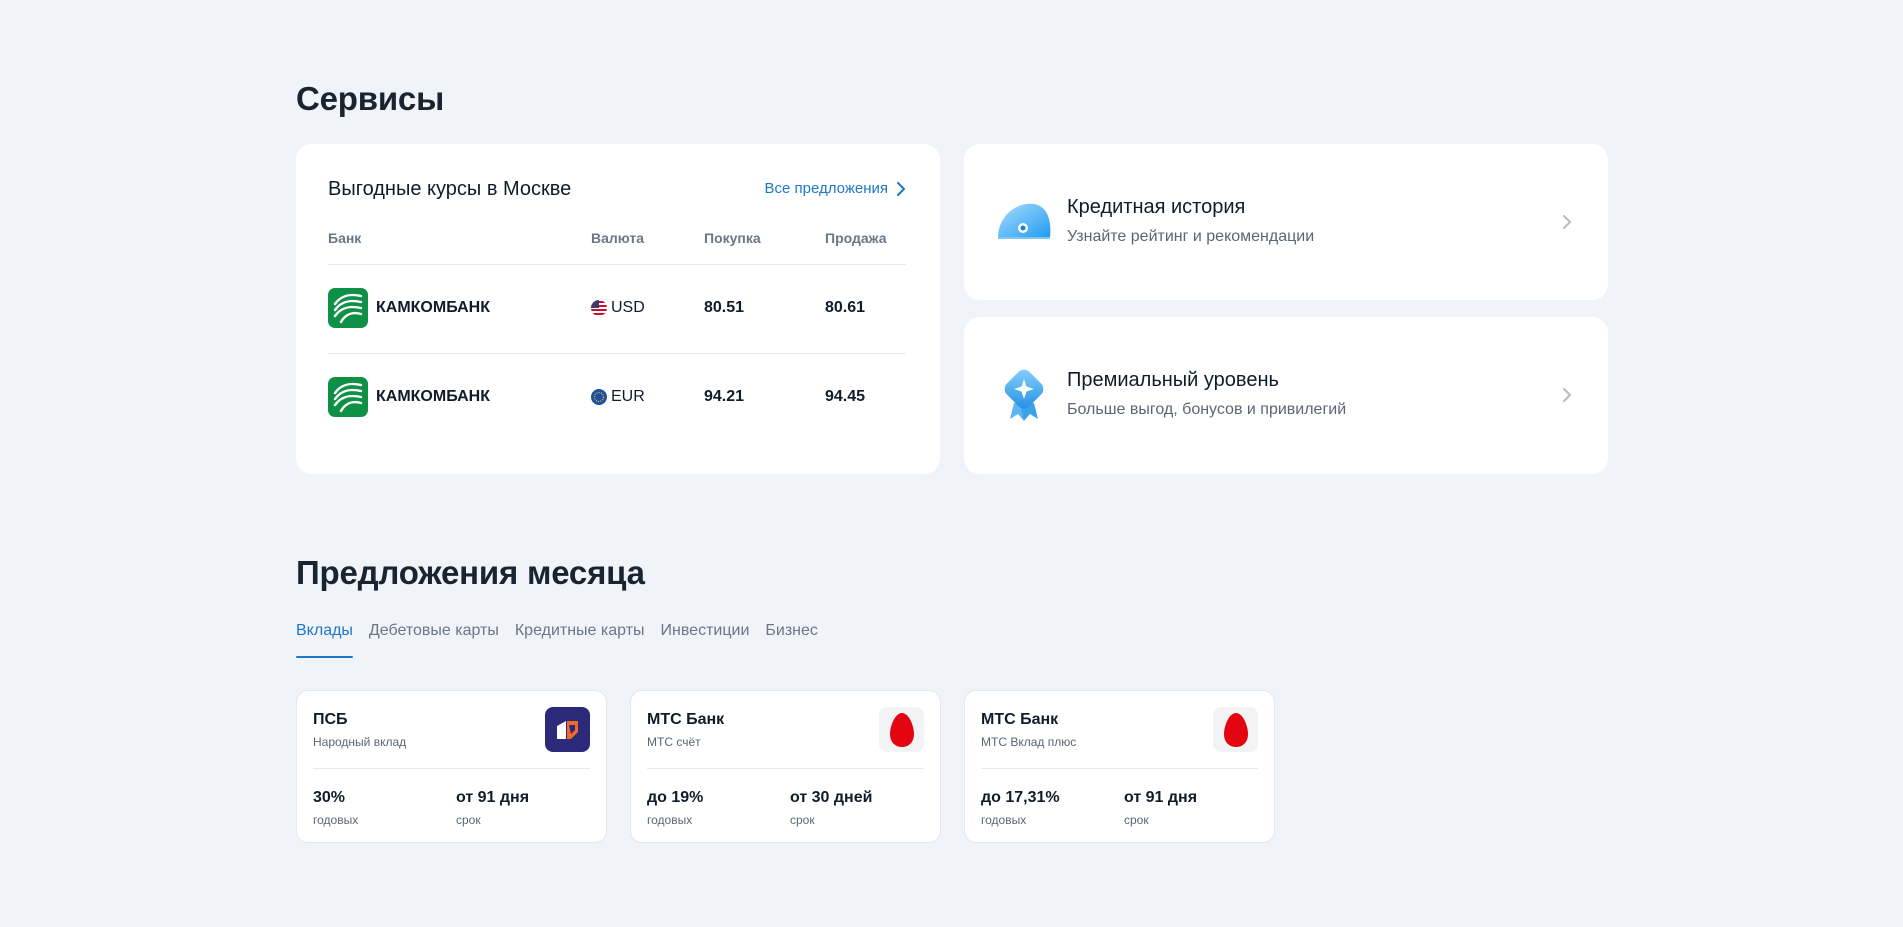 The width and height of the screenshot is (1903, 927). What do you see at coordinates (791, 639) in the screenshot?
I see `tab-business: Бизнес` at bounding box center [791, 639].